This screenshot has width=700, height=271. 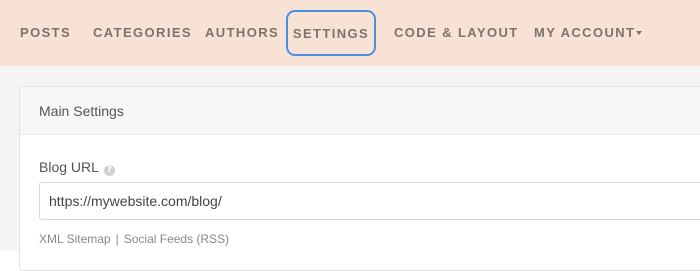 I want to click on blog-url-label-row: Blog URL?, so click(x=77, y=167).